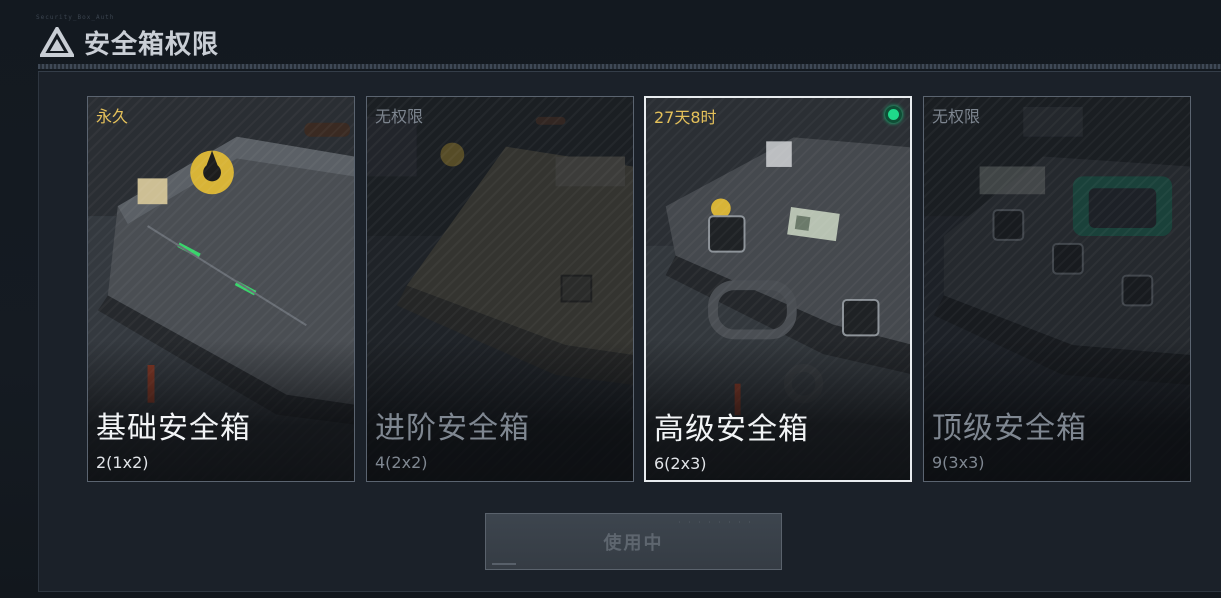  What do you see at coordinates (122, 462) in the screenshot?
I see `safebox-capacity: 2(1x2)` at bounding box center [122, 462].